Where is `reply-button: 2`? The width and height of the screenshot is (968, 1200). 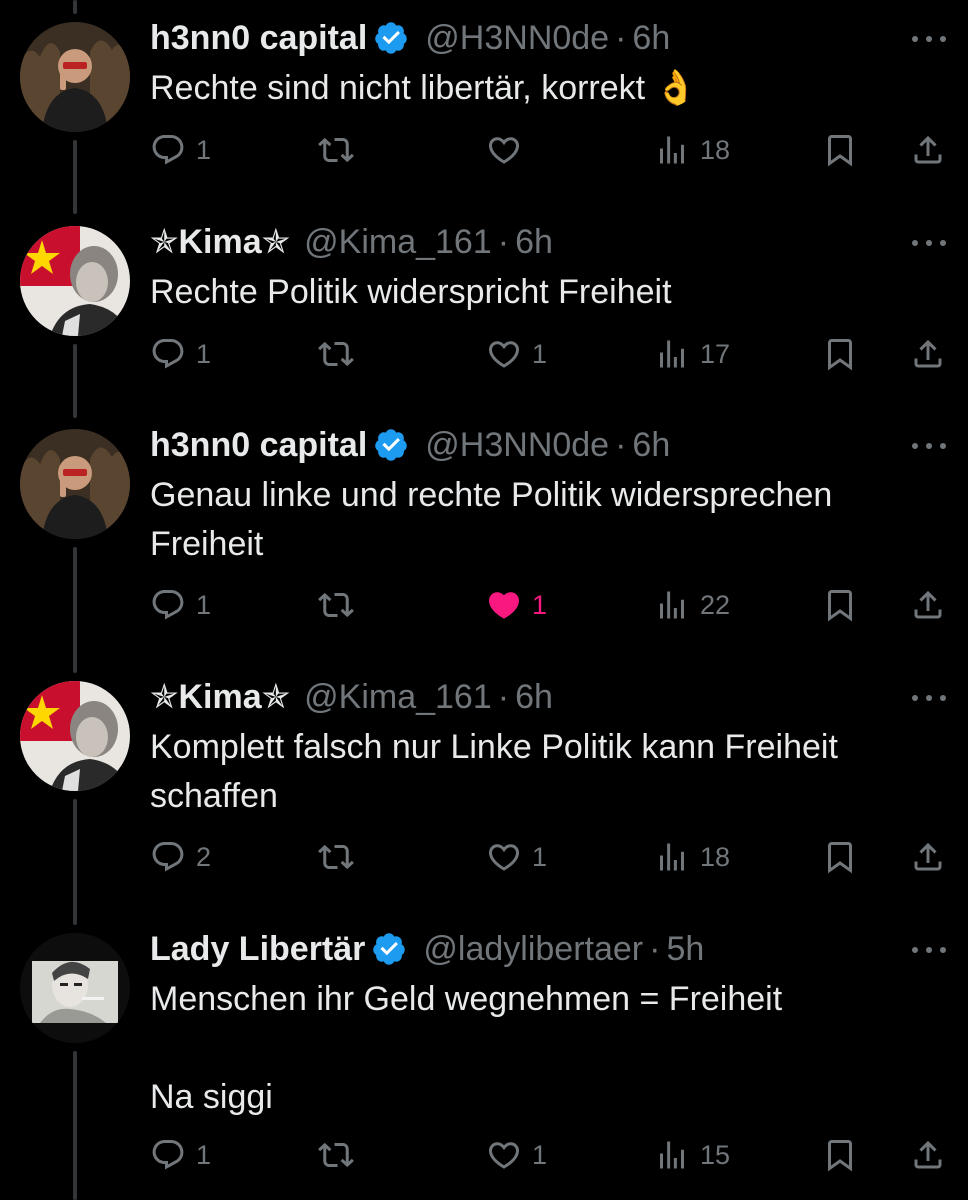 reply-button: 2 is located at coordinates (180, 857).